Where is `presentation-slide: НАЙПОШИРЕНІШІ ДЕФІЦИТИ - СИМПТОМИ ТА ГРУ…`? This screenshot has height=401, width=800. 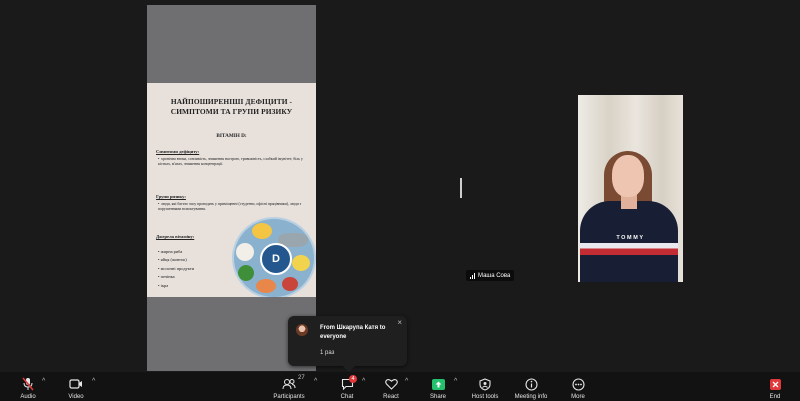 presentation-slide: НАЙПОШИРЕНІШІ ДЕФІЦИТИ - СИМПТОМИ ТА ГРУ… is located at coordinates (231, 191).